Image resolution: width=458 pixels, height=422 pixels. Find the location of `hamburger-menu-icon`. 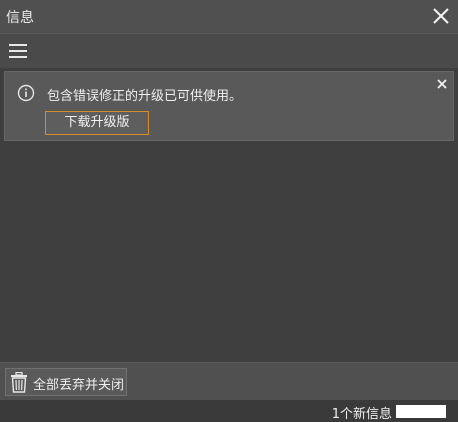

hamburger-menu-icon is located at coordinates (18, 51).